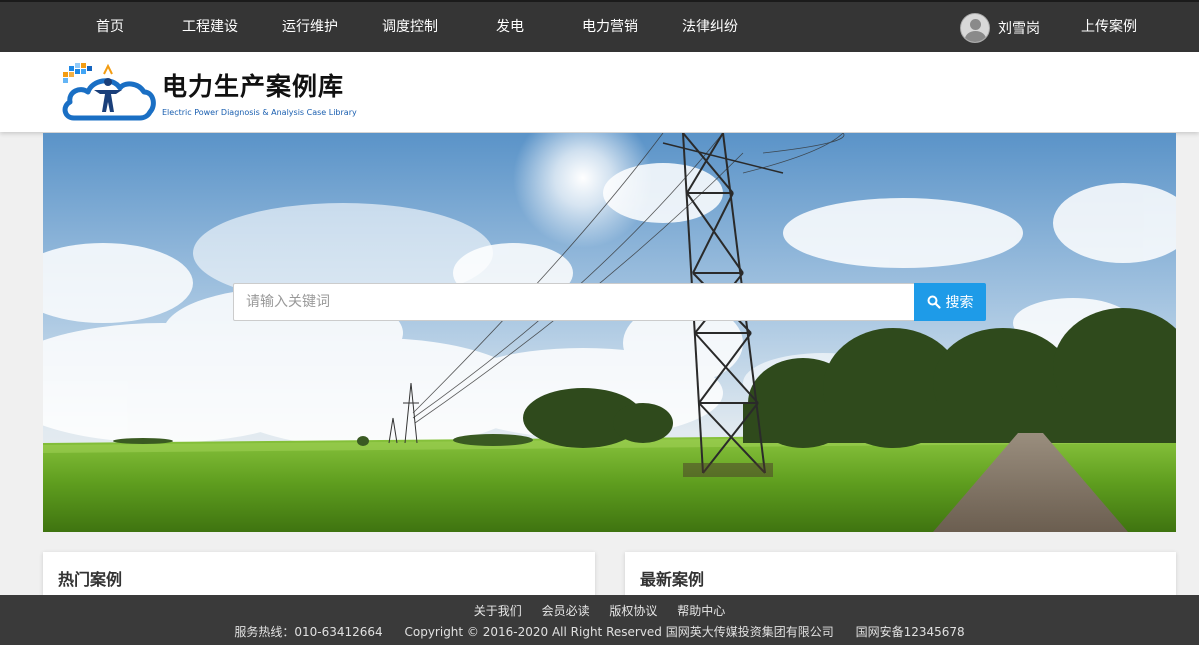 The image size is (1199, 645). I want to click on footer-link-about: 关于我们, so click(498, 611).